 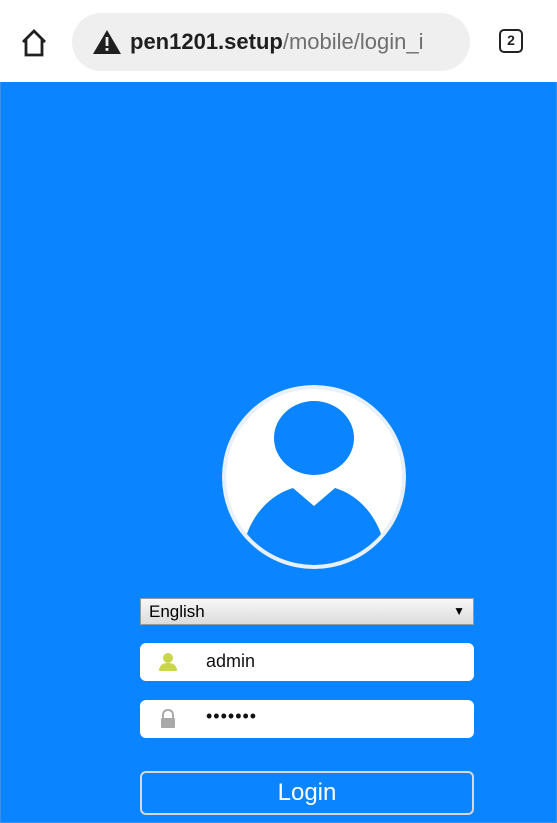 What do you see at coordinates (353, 41) in the screenshot?
I see `url-path: /mobile/login_i` at bounding box center [353, 41].